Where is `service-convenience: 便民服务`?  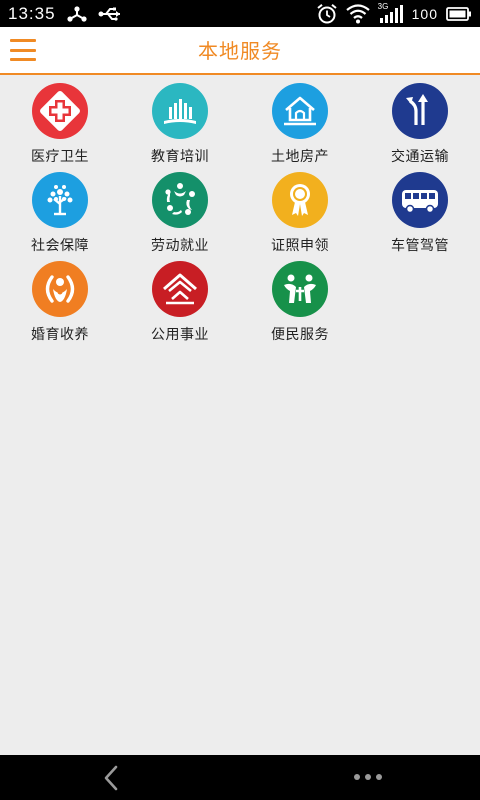
service-convenience: 便民服务 is located at coordinates (300, 302).